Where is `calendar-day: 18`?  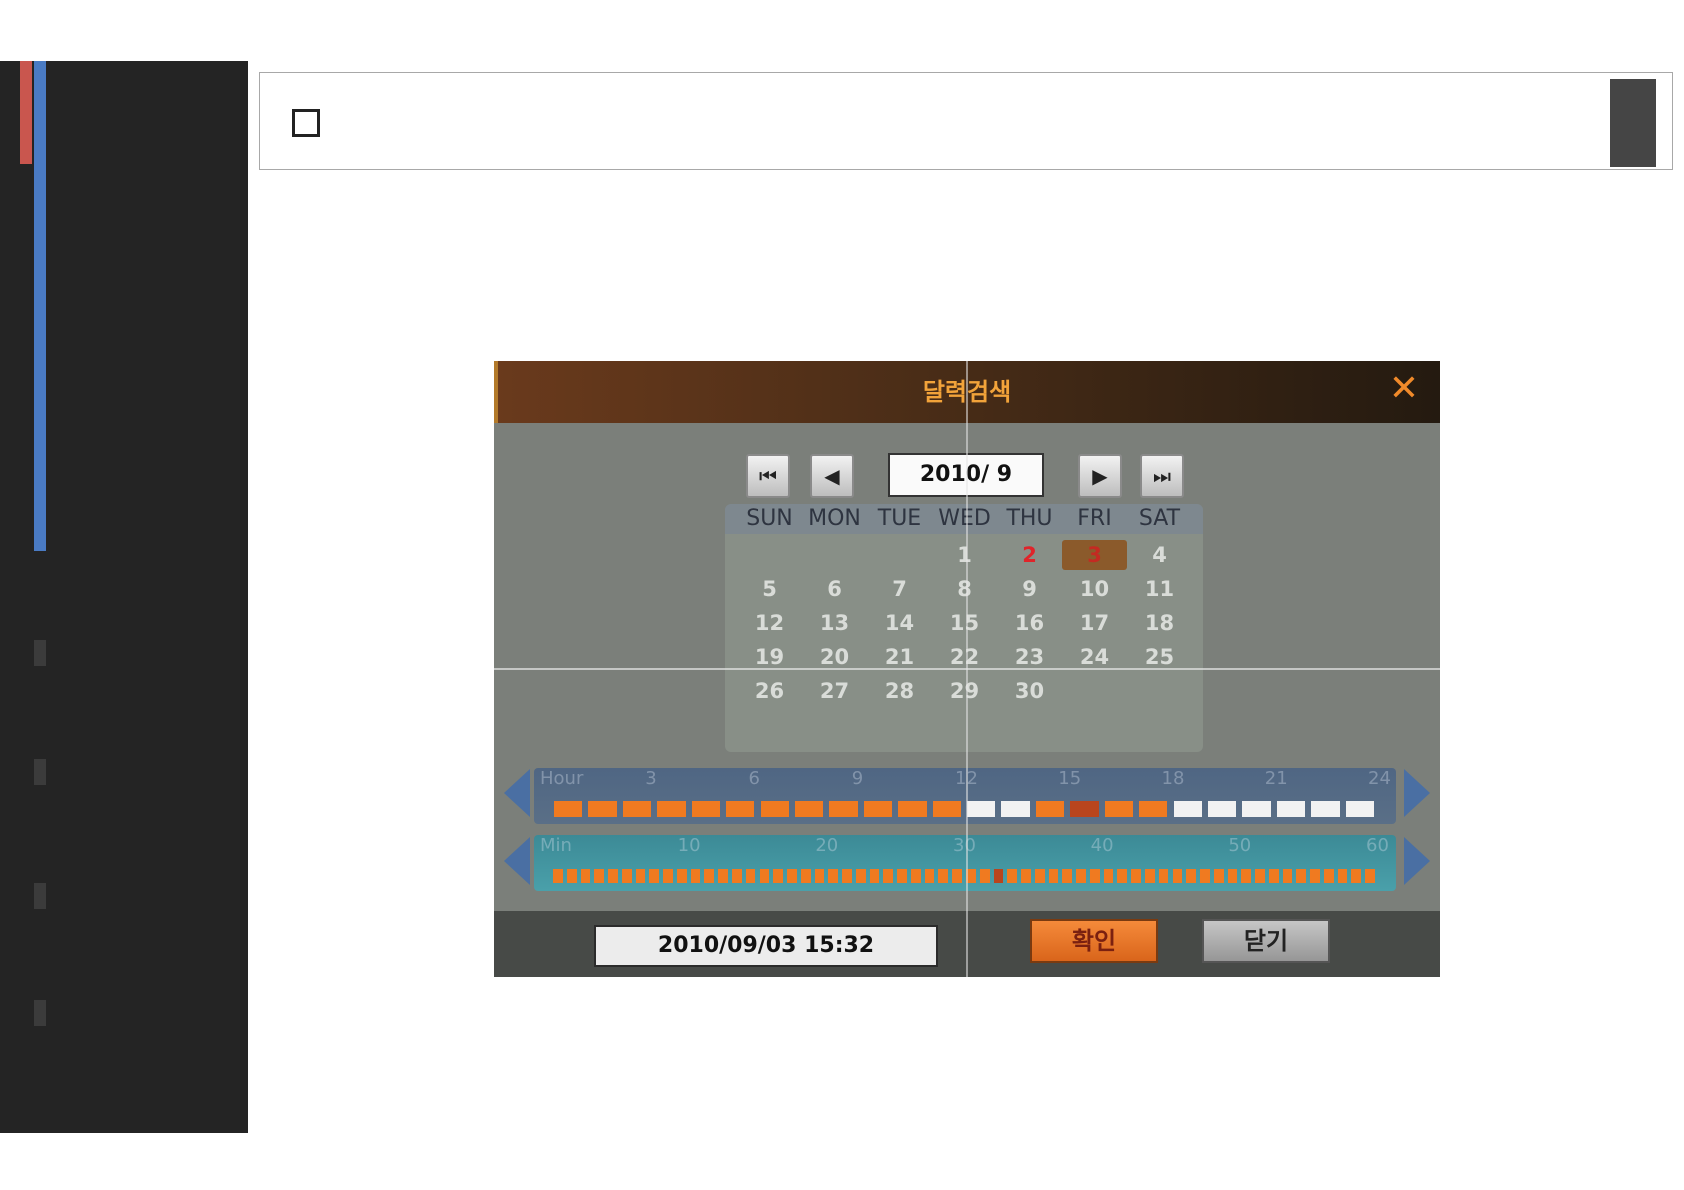 calendar-day: 18 is located at coordinates (1159, 623).